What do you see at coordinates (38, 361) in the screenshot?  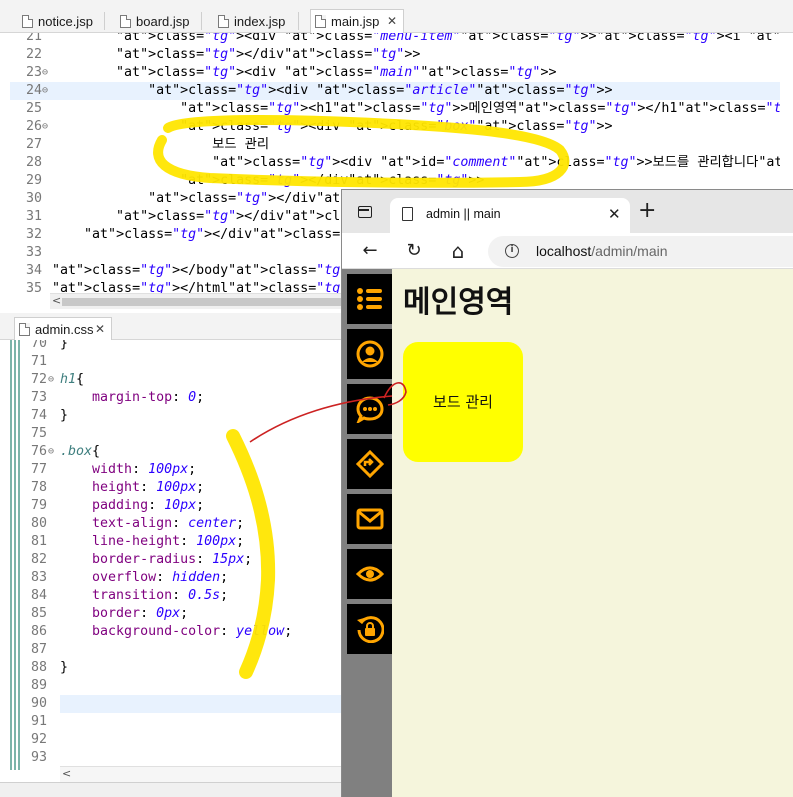 I see `line-number: 71` at bounding box center [38, 361].